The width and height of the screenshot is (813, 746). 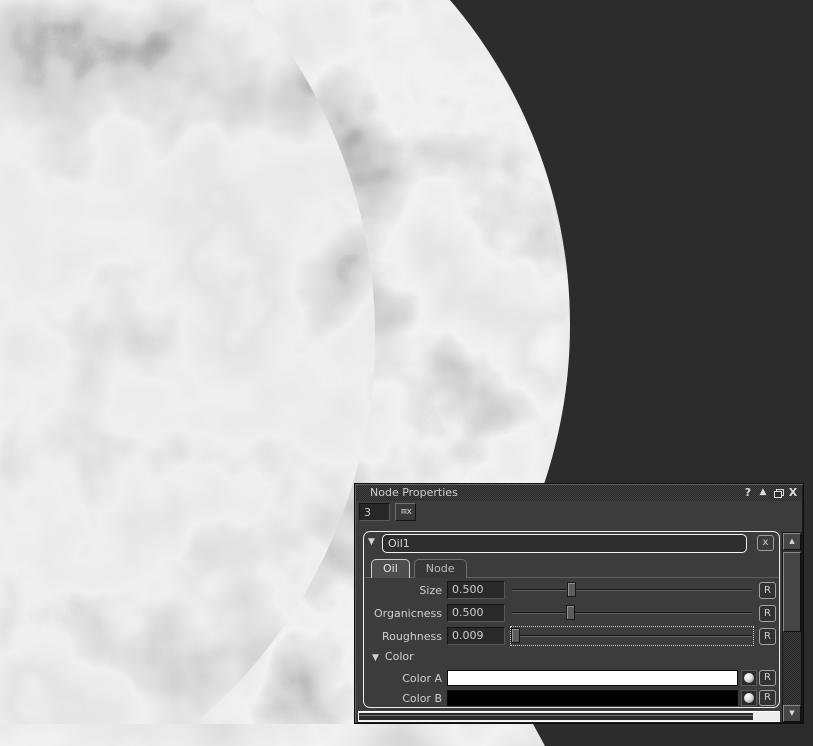 I want to click on param-row-organicness: Organicness 0.500 R, so click(x=572, y=613).